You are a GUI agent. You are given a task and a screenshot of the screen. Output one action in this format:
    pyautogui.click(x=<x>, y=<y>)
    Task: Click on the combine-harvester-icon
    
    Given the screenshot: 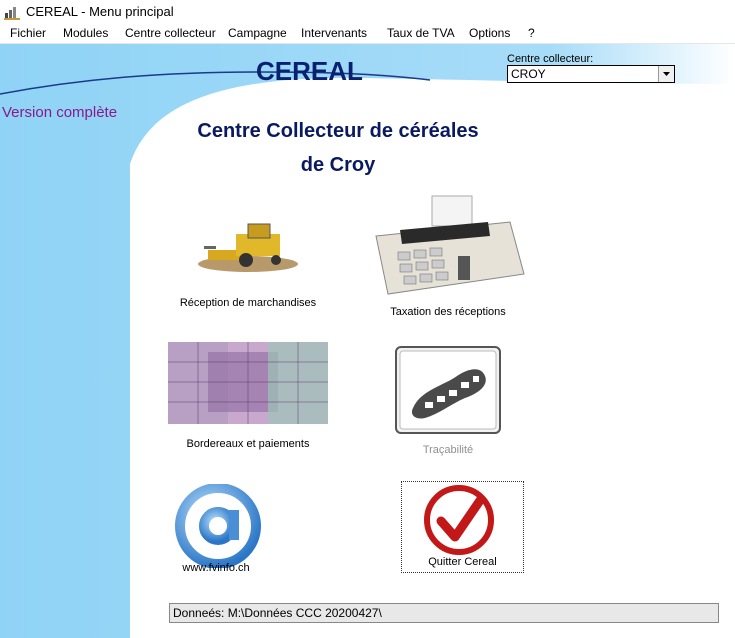 What is the action you would take?
    pyautogui.click(x=248, y=244)
    